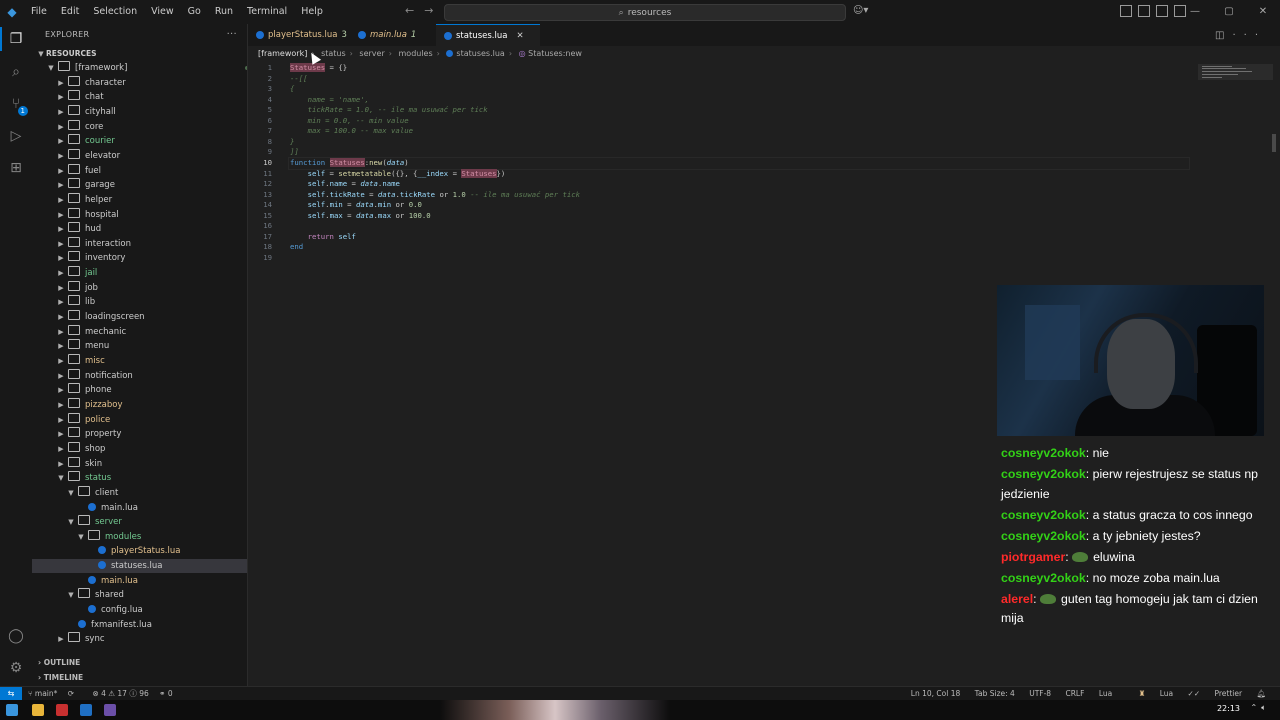 The width and height of the screenshot is (1280, 720). What do you see at coordinates (296, 247) in the screenshot?
I see `code-line: end` at bounding box center [296, 247].